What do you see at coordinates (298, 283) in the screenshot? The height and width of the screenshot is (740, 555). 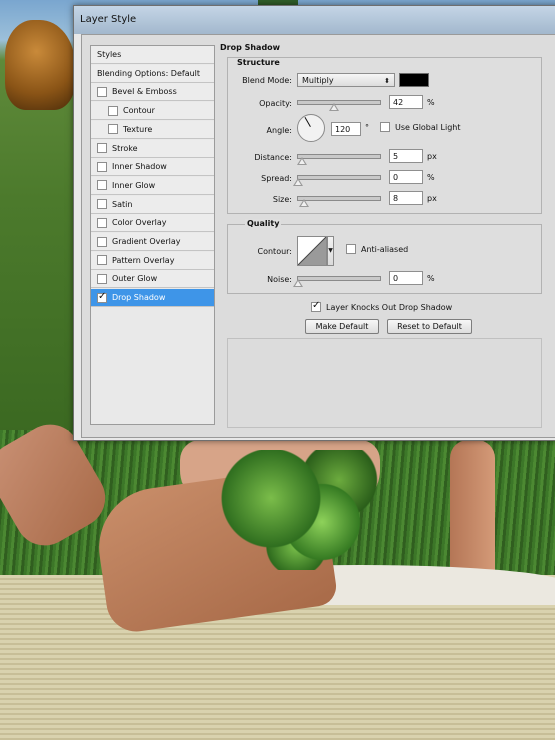 I see `noise-slider-thumb` at bounding box center [298, 283].